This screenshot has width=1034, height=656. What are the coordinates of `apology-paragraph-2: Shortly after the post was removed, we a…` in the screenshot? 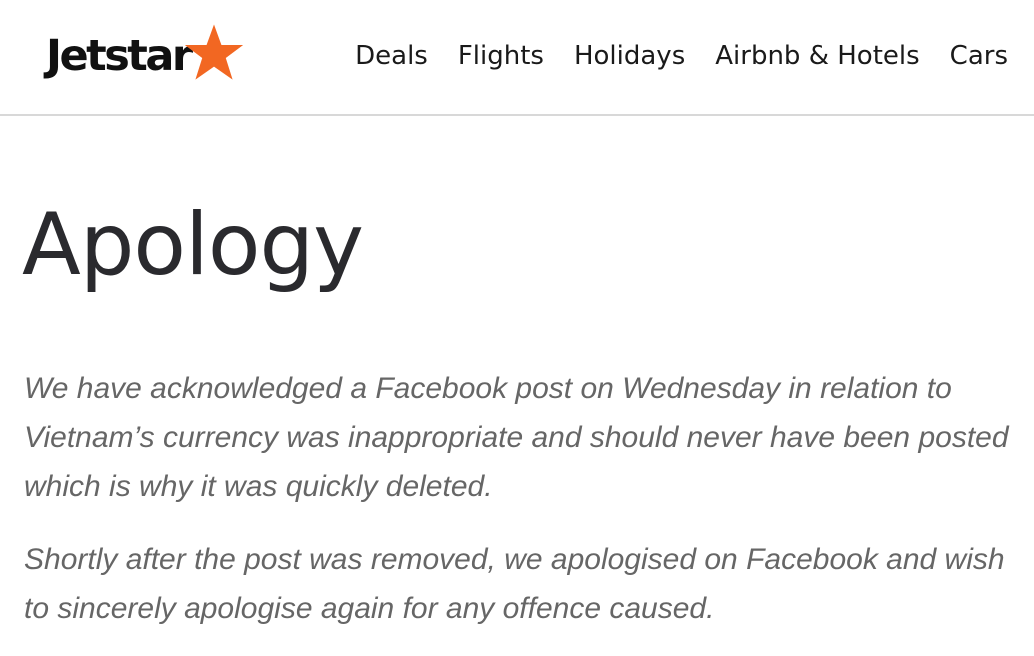 It's located at (514, 584).